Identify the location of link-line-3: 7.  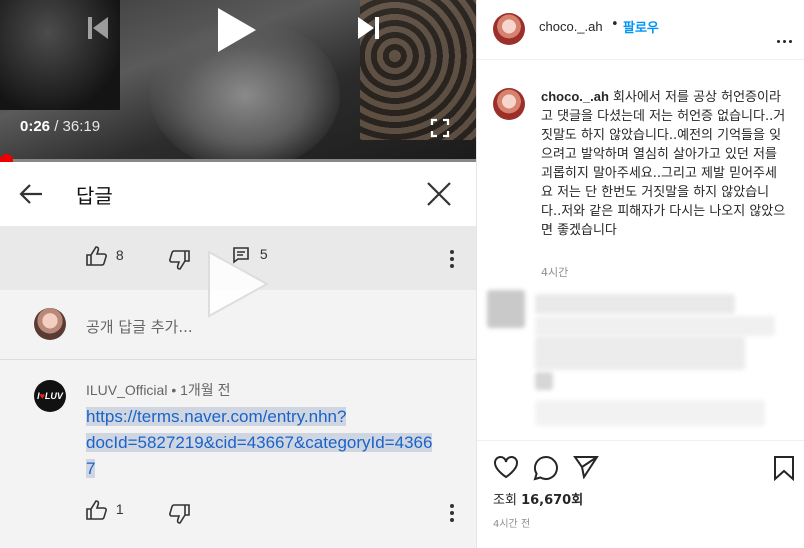
(91, 468).